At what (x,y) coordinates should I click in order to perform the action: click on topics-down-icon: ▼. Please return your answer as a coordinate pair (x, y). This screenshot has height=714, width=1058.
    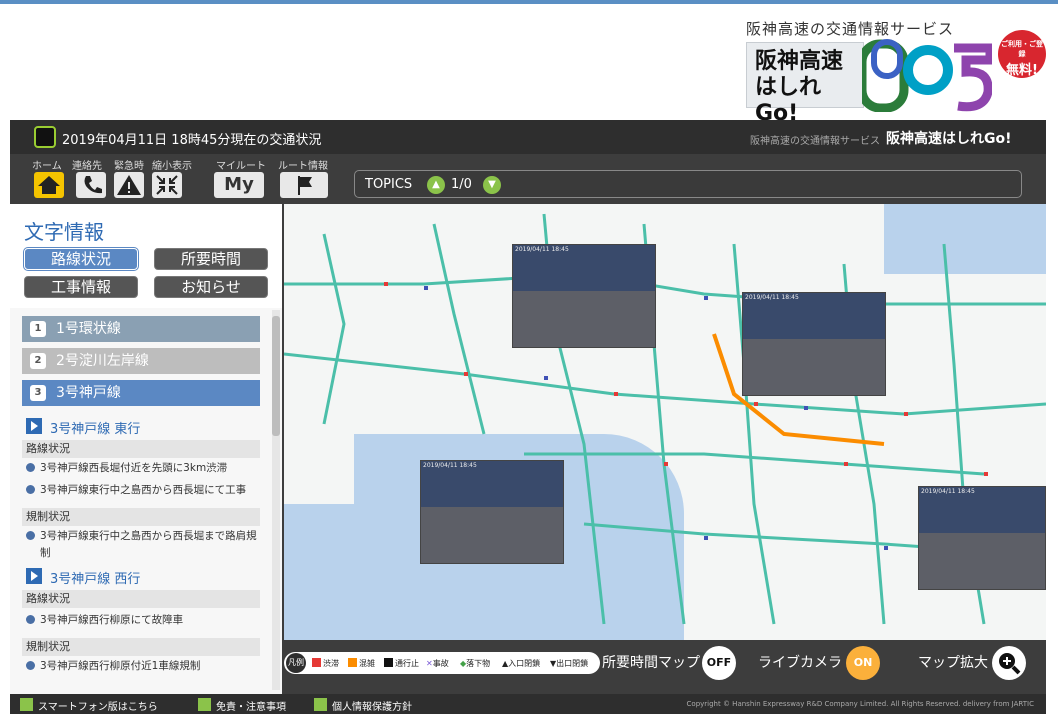
    Looking at the image, I should click on (492, 185).